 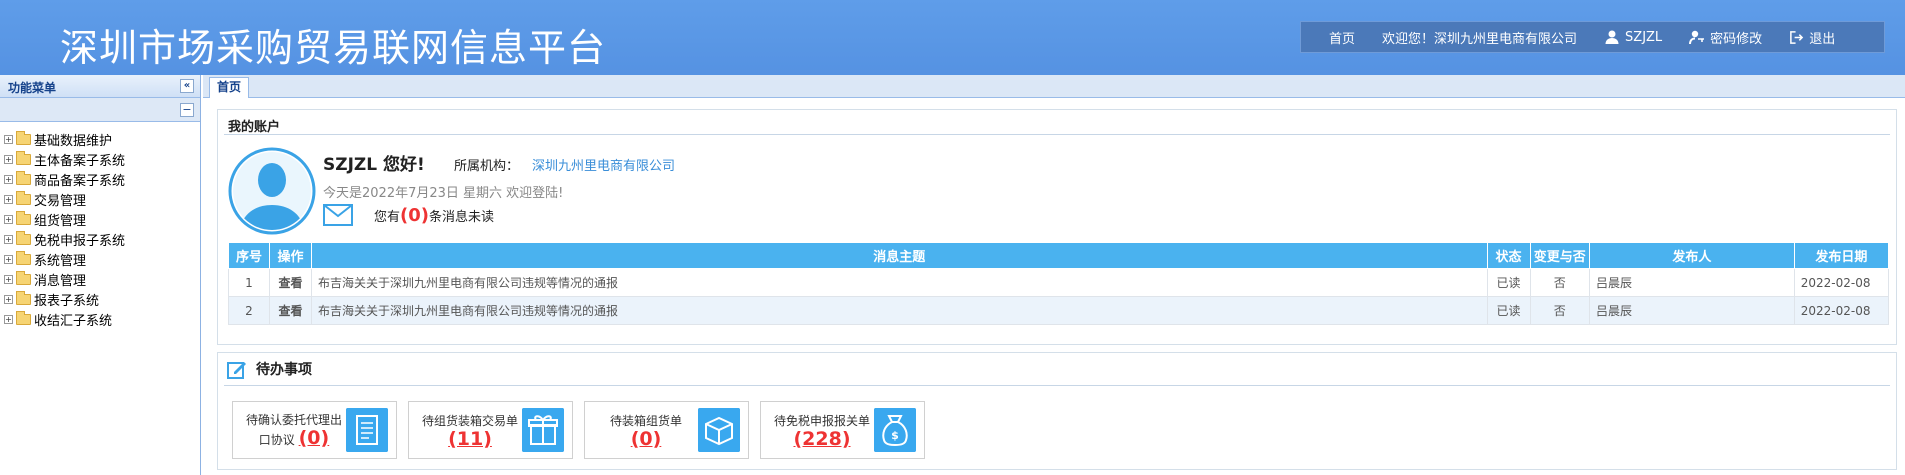 I want to click on todo-card-text: 待免税申报报关单 (228), so click(x=822, y=430).